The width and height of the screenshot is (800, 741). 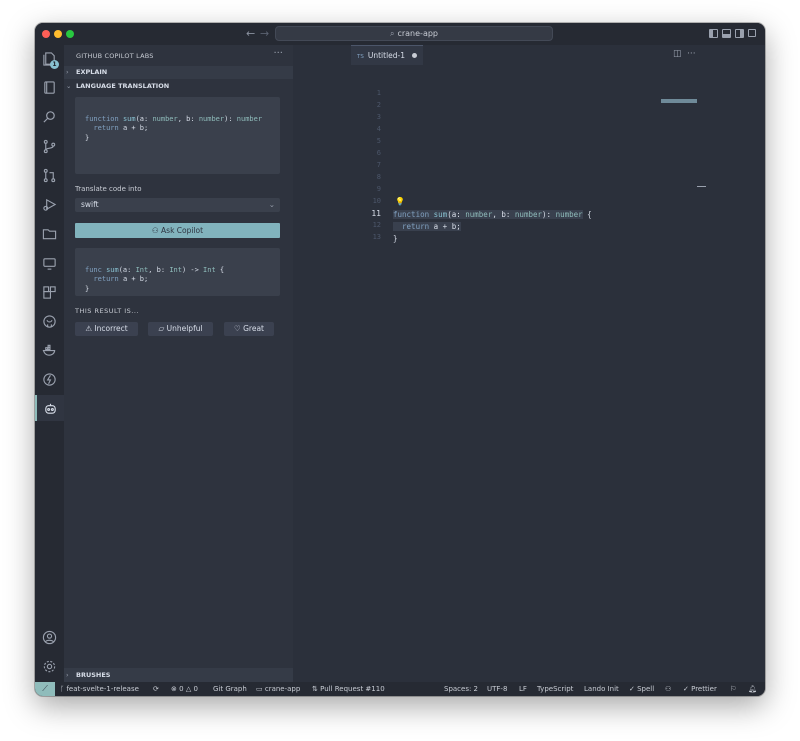 What do you see at coordinates (315, 689) in the screenshot?
I see `pull-request-icon: ⇅` at bounding box center [315, 689].